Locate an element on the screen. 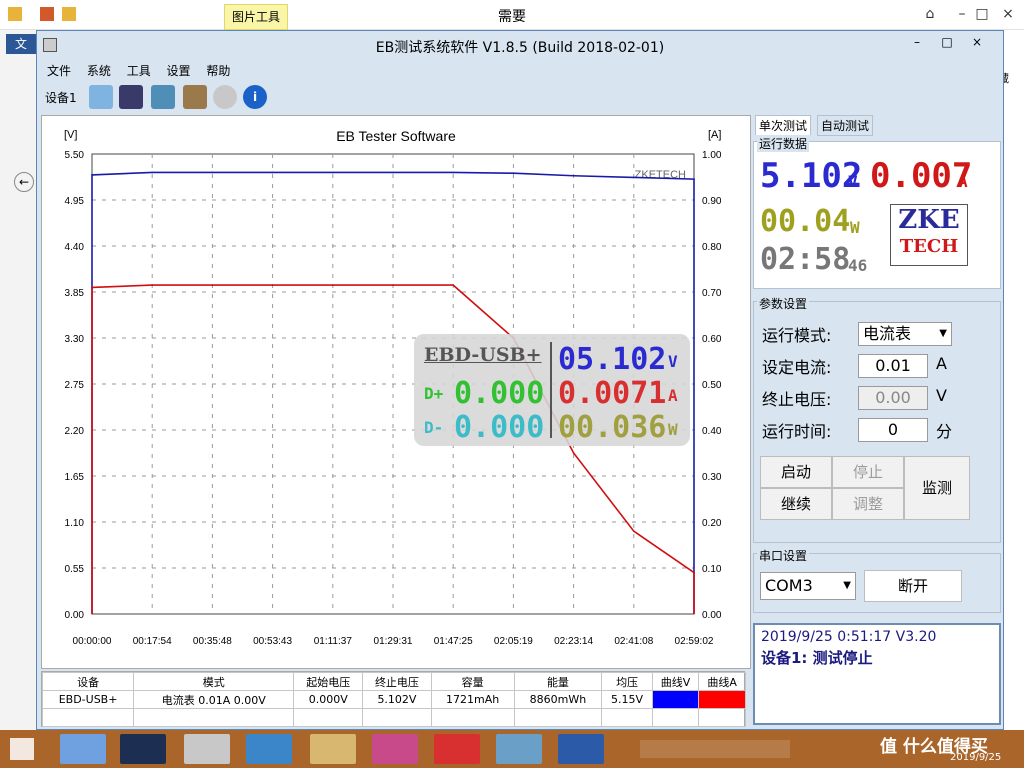  menu-system: 系统 is located at coordinates (99, 71).